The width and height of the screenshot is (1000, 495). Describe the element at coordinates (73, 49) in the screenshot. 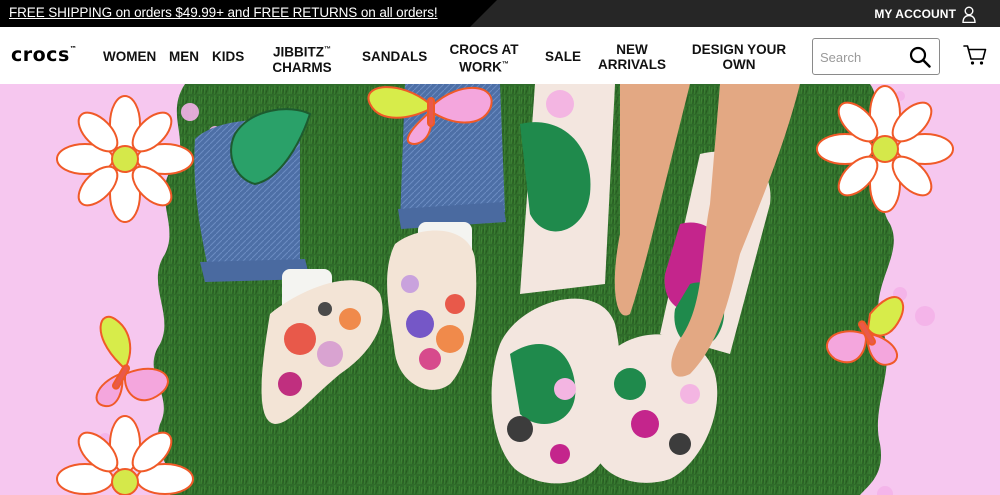

I see `crocs-logo-trademark: ™` at that location.